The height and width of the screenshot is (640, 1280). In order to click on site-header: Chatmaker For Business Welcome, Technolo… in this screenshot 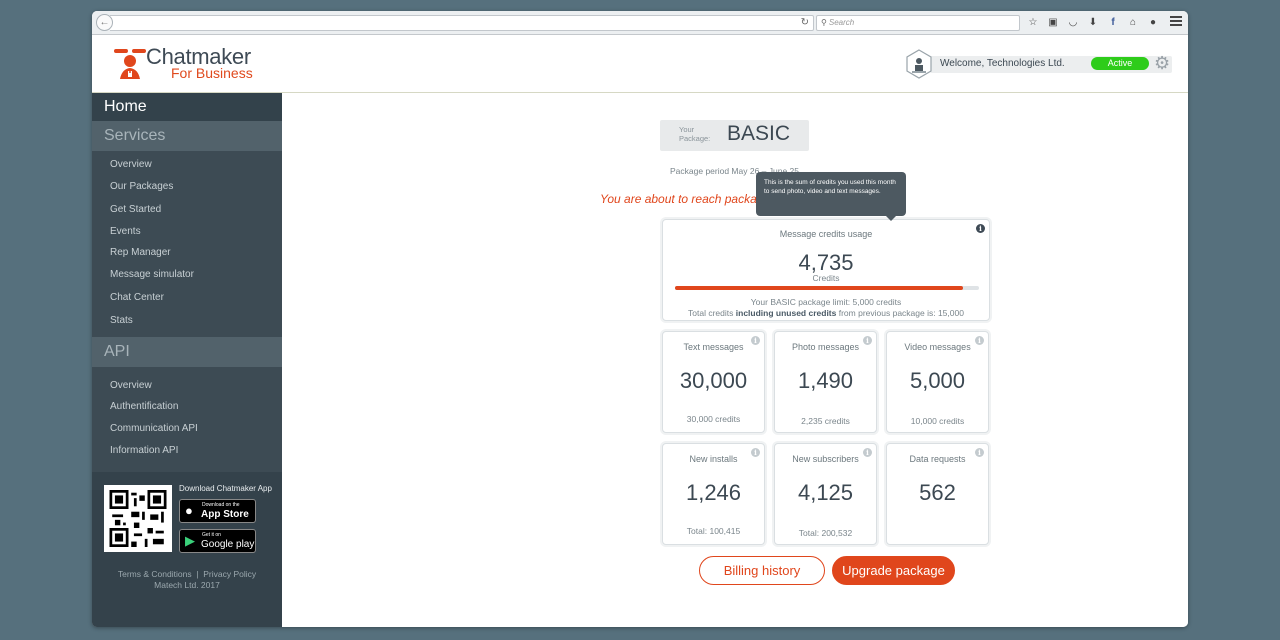, I will do `click(640, 64)`.